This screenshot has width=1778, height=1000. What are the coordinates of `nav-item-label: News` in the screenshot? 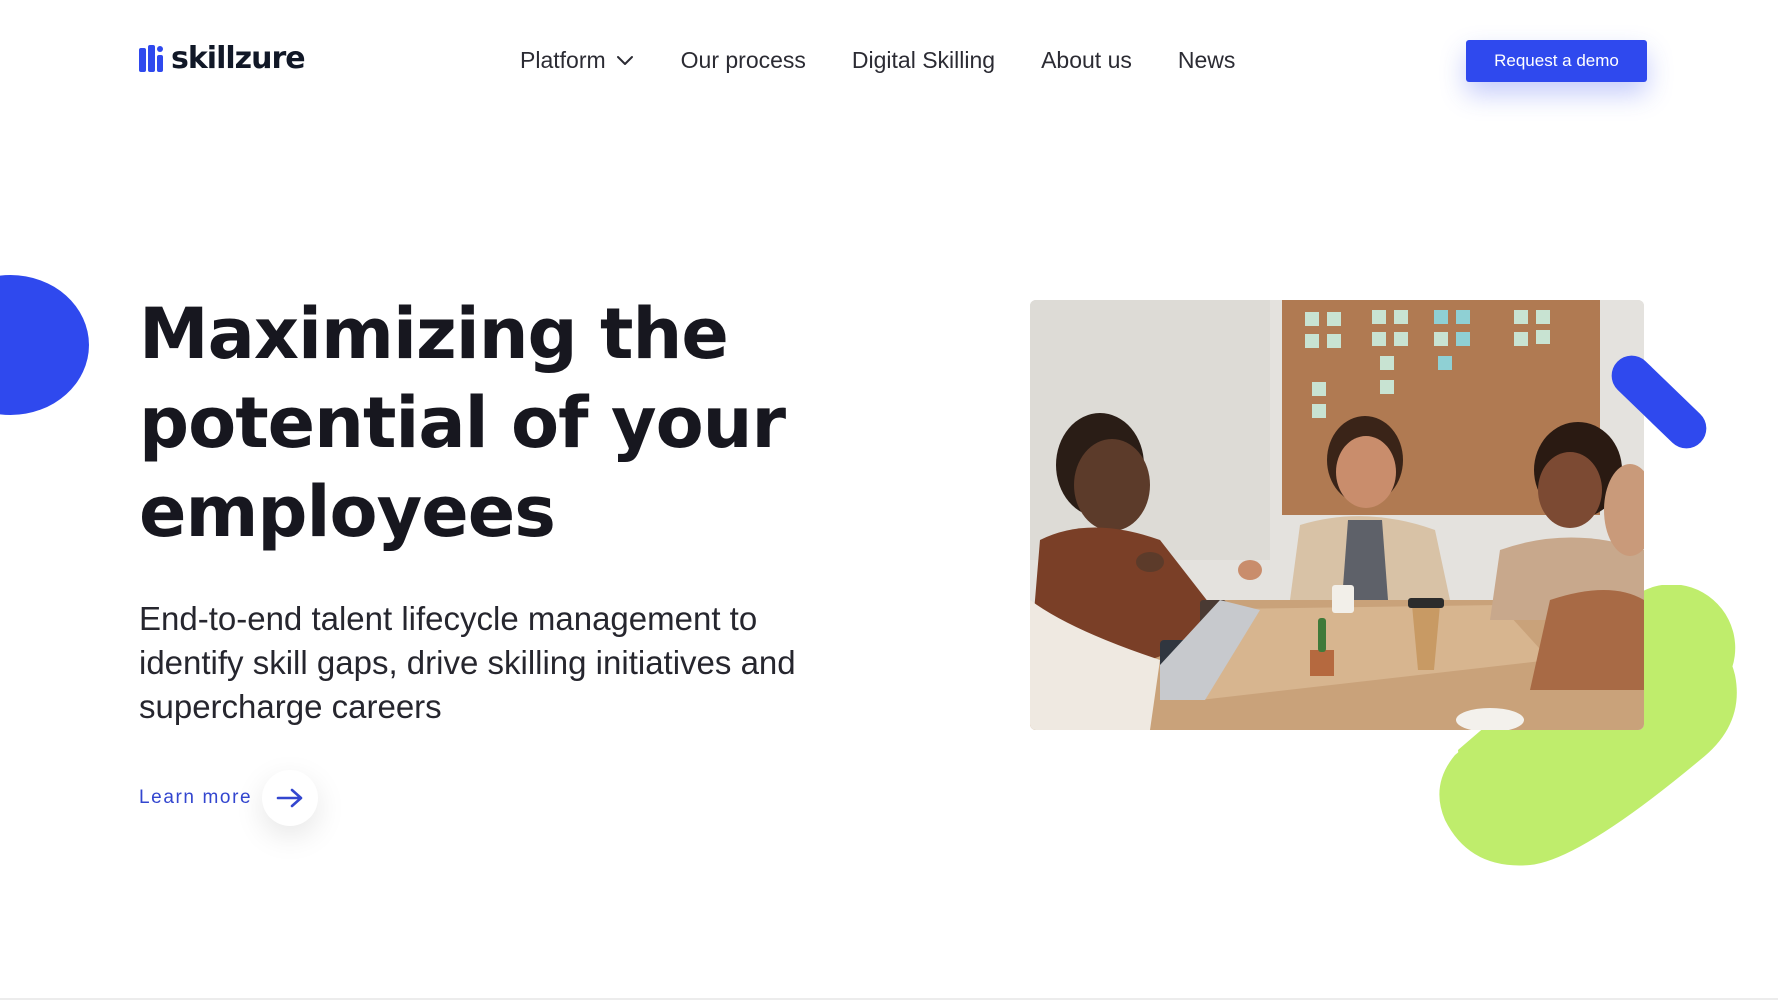 It's located at (1206, 60).